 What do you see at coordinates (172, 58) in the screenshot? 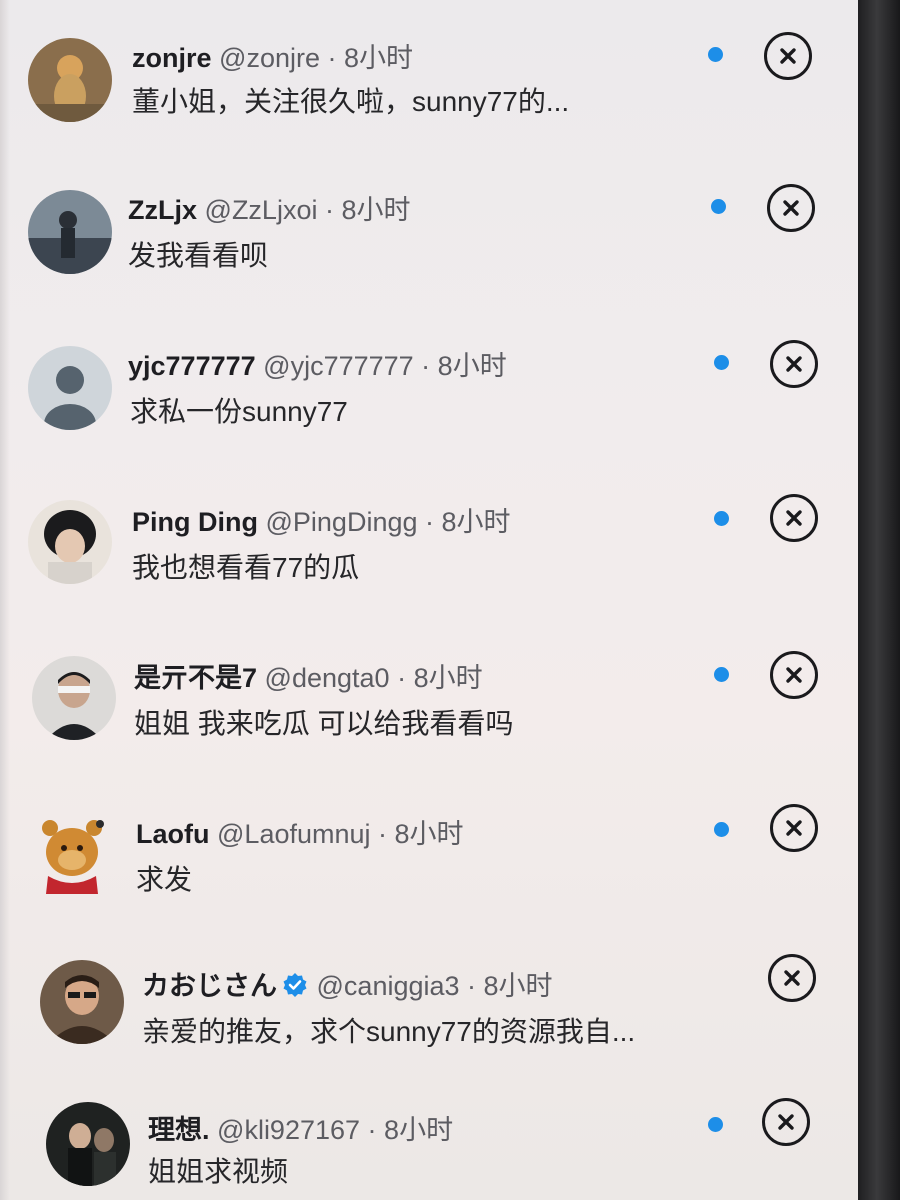
I see `display-name: zonjre` at bounding box center [172, 58].